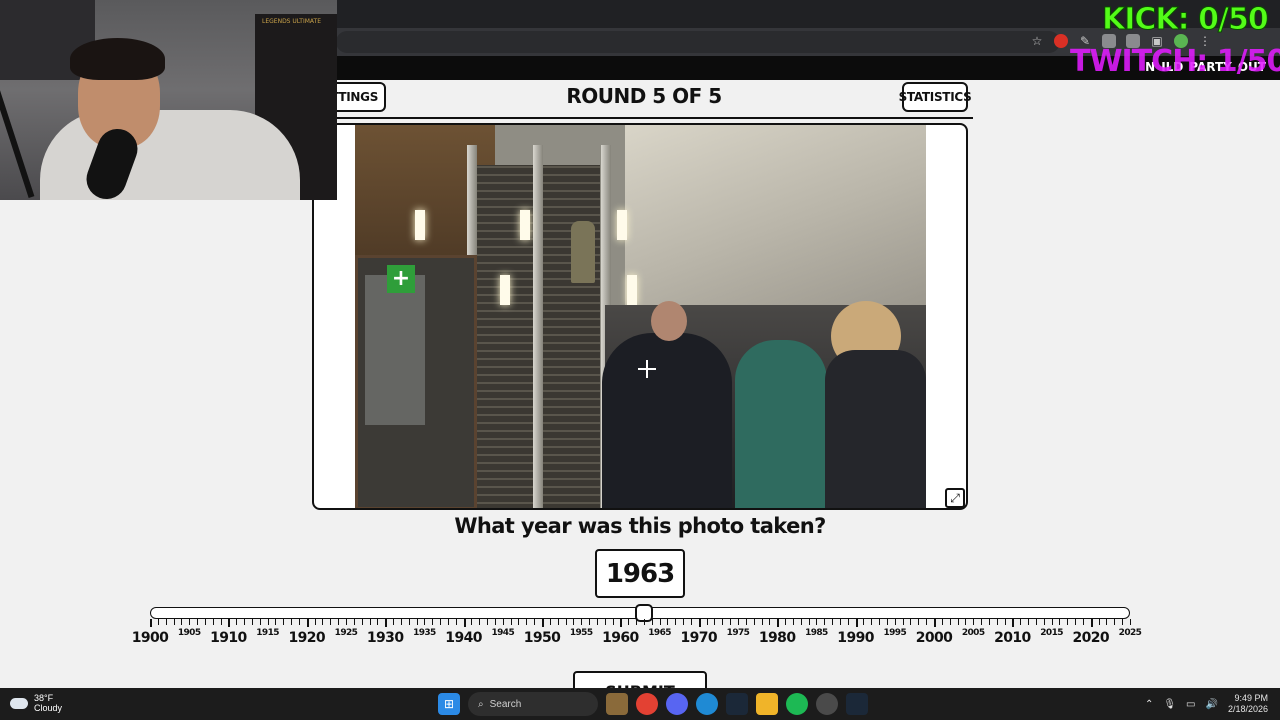 This screenshot has width=1280, height=720. What do you see at coordinates (775, 215) in the screenshot?
I see `tunnel-vault` at bounding box center [775, 215].